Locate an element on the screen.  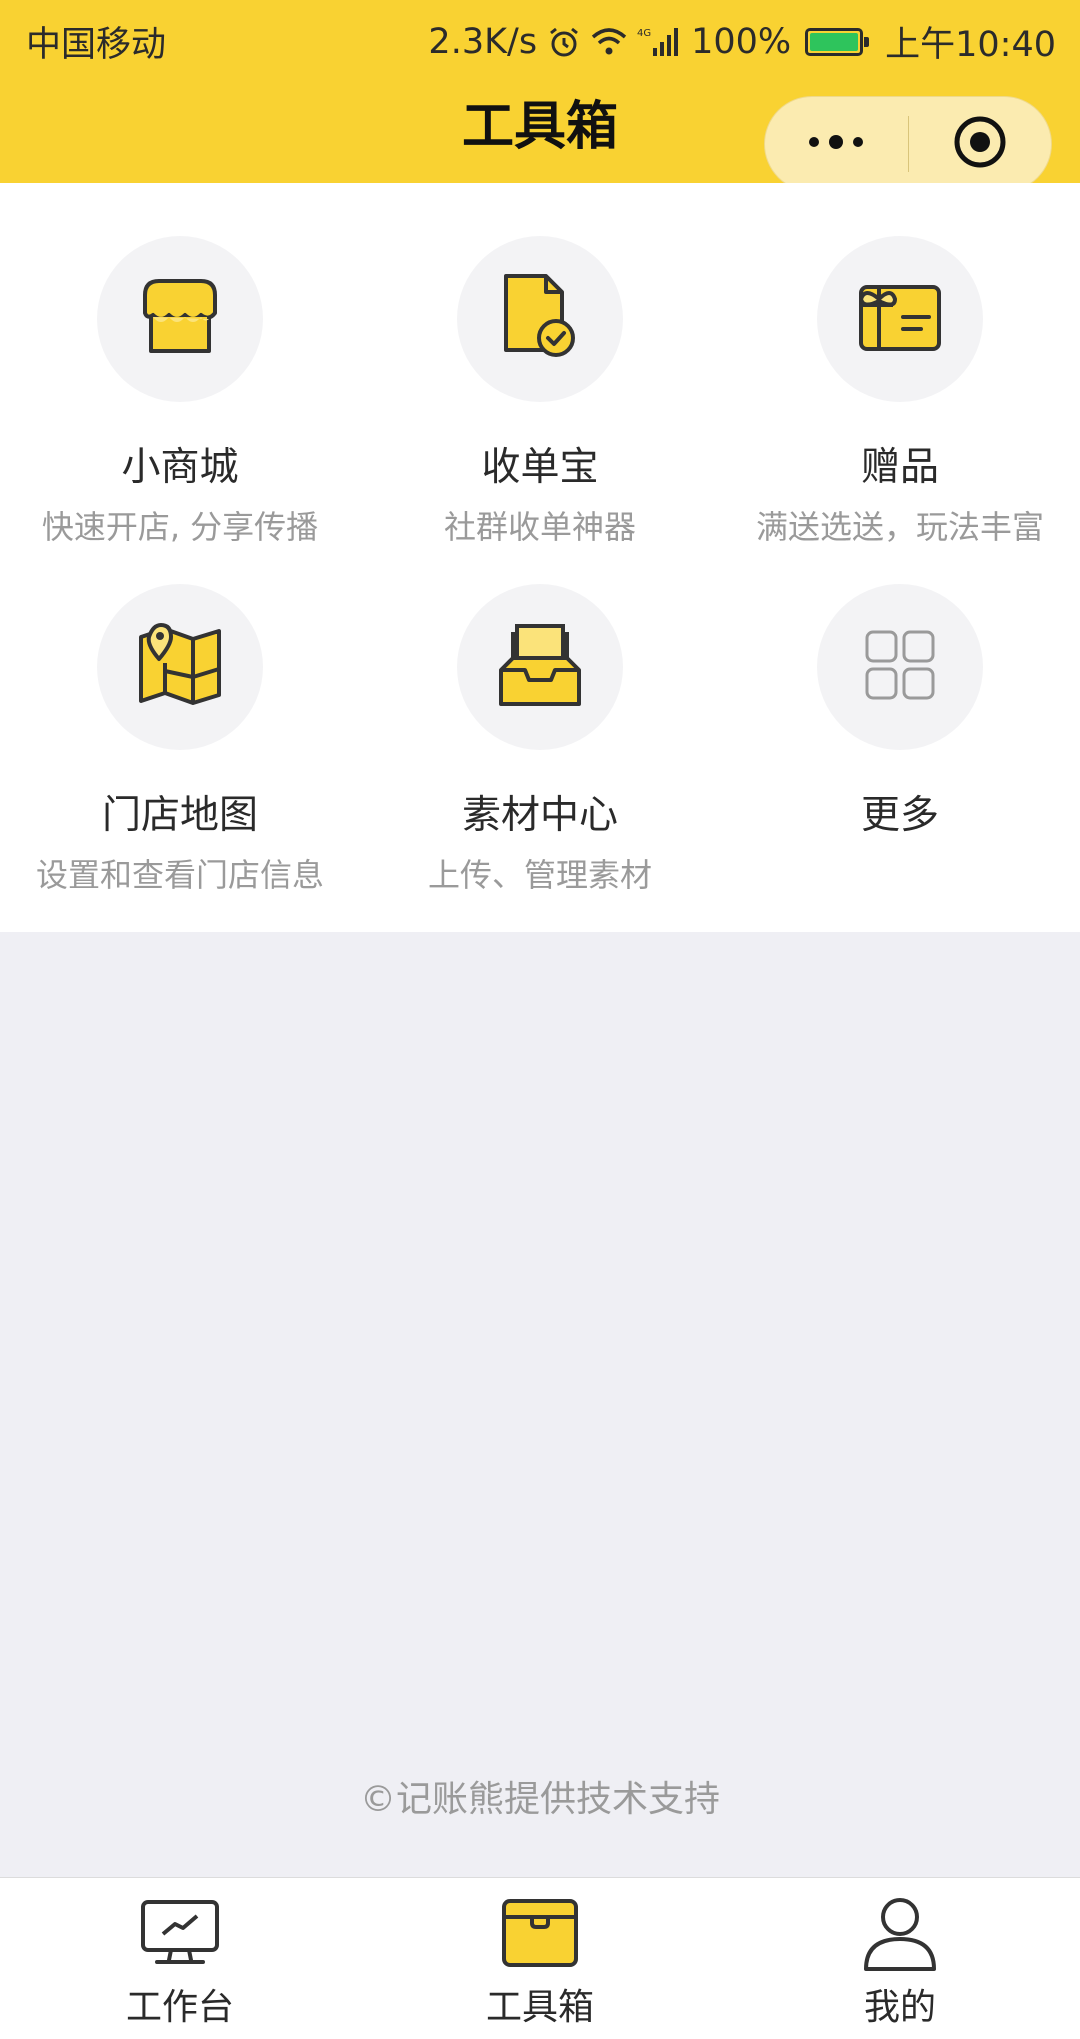
tool-gift: 赠品 满送选送，玩法丰富 is located at coordinates (900, 392).